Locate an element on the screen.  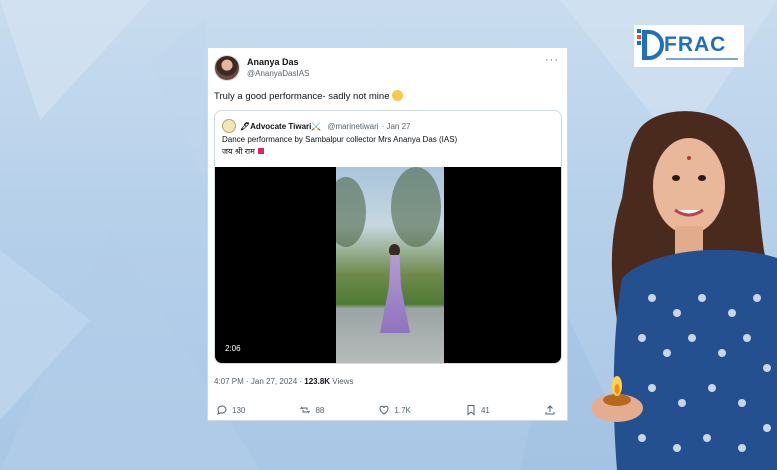
views-label: Views is located at coordinates (342, 381).